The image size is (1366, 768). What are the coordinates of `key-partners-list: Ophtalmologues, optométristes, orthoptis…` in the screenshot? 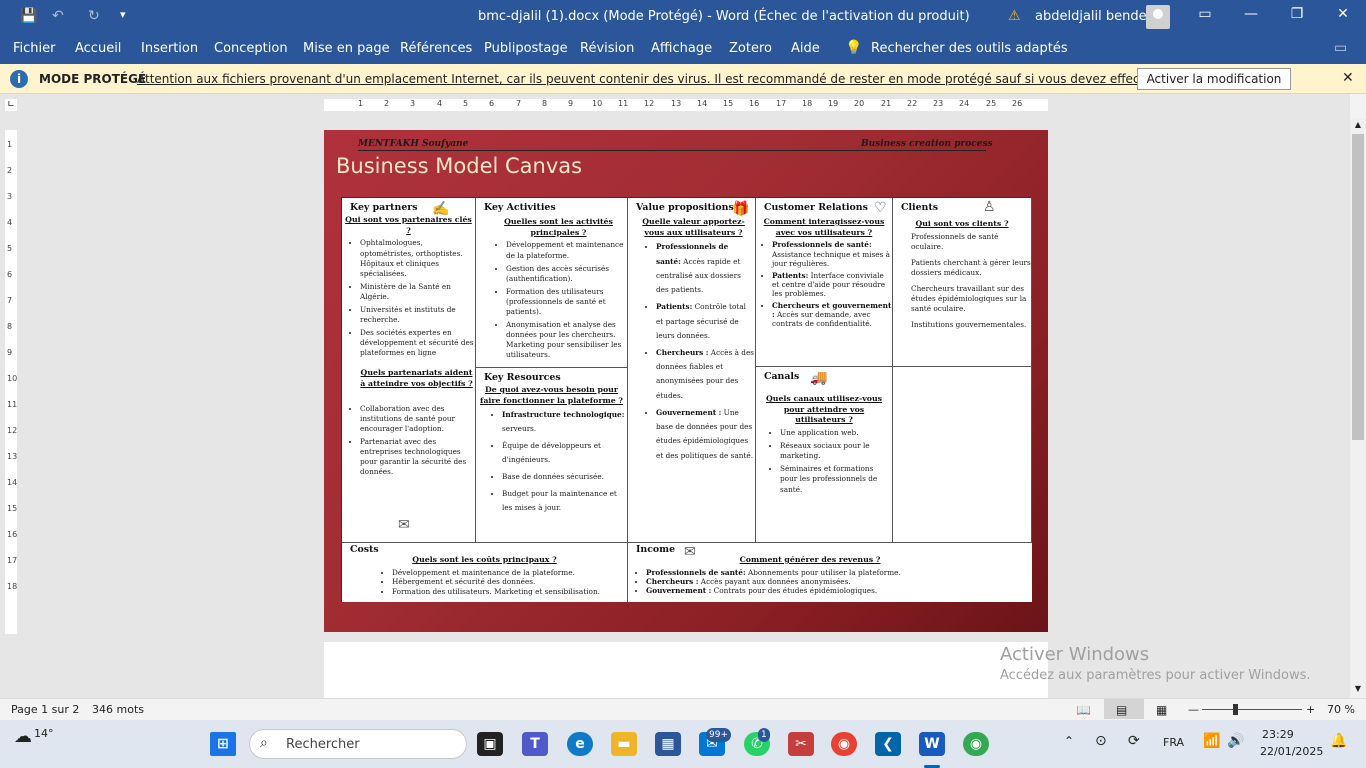 It's located at (408, 298).